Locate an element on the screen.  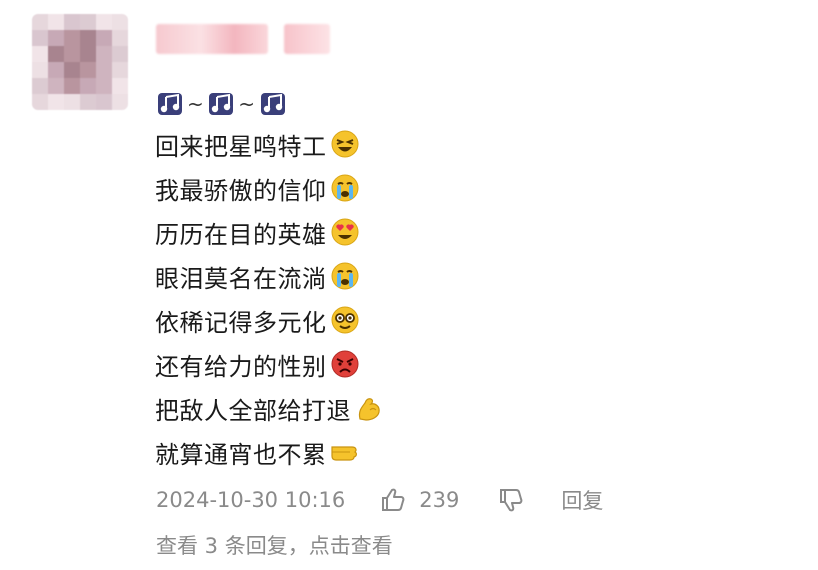
heart-eyes-emoji is located at coordinates (345, 232).